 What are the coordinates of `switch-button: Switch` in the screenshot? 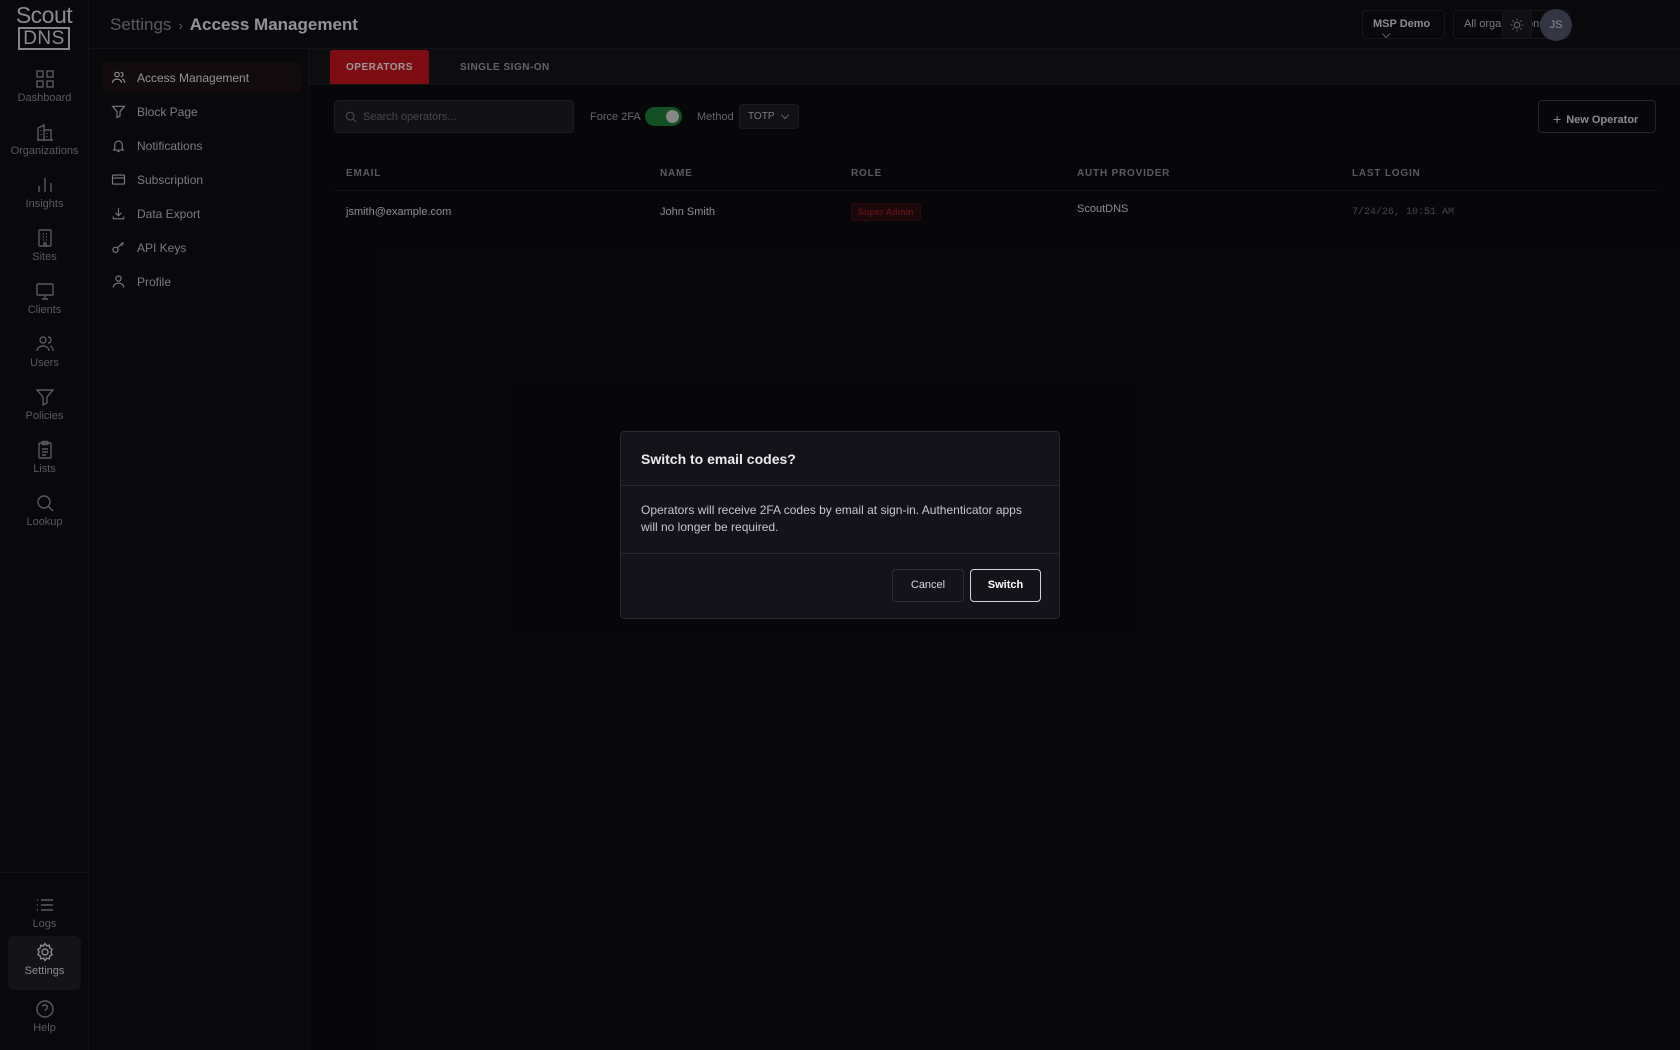 It's located at (1005, 585).